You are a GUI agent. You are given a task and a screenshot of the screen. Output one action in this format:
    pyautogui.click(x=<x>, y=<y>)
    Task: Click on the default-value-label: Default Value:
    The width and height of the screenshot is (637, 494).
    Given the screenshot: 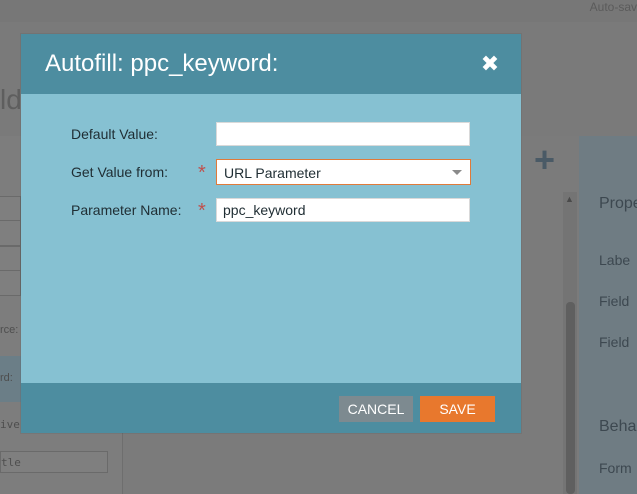 What is the action you would take?
    pyautogui.click(x=114, y=134)
    